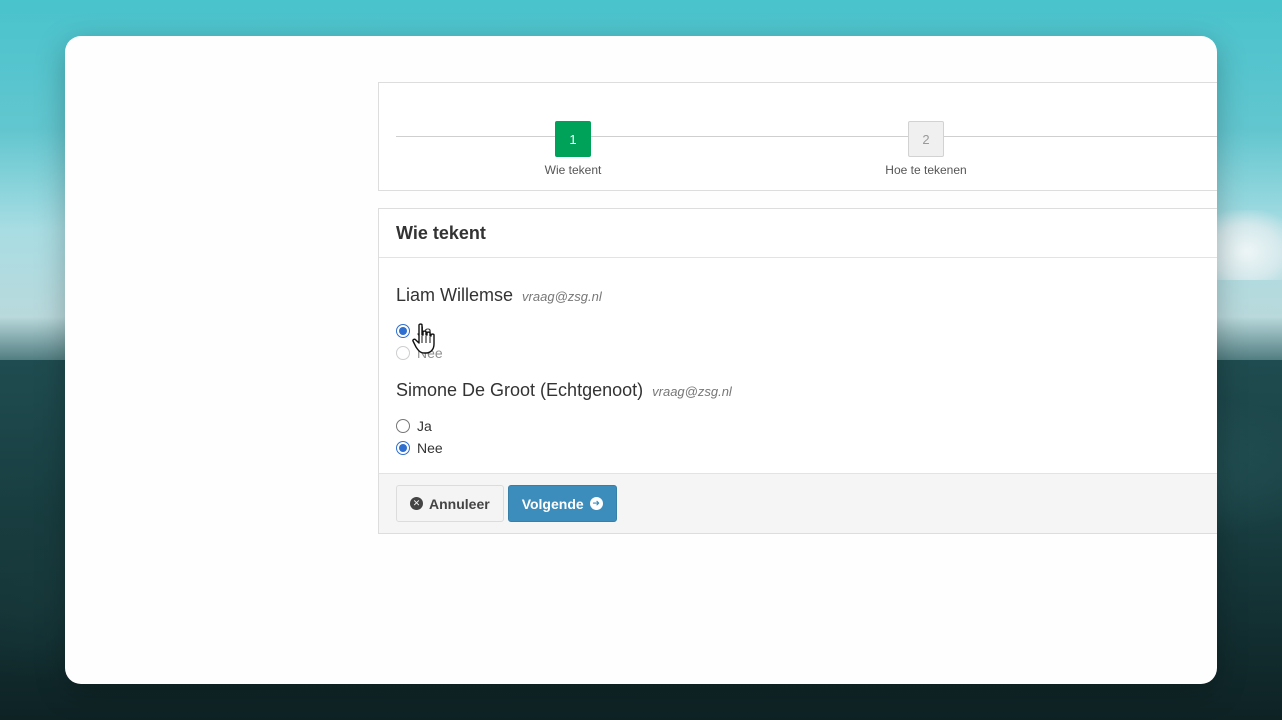  What do you see at coordinates (798, 503) in the screenshot?
I see `panel-footer: ✕ Annuleer Volgende ➜` at bounding box center [798, 503].